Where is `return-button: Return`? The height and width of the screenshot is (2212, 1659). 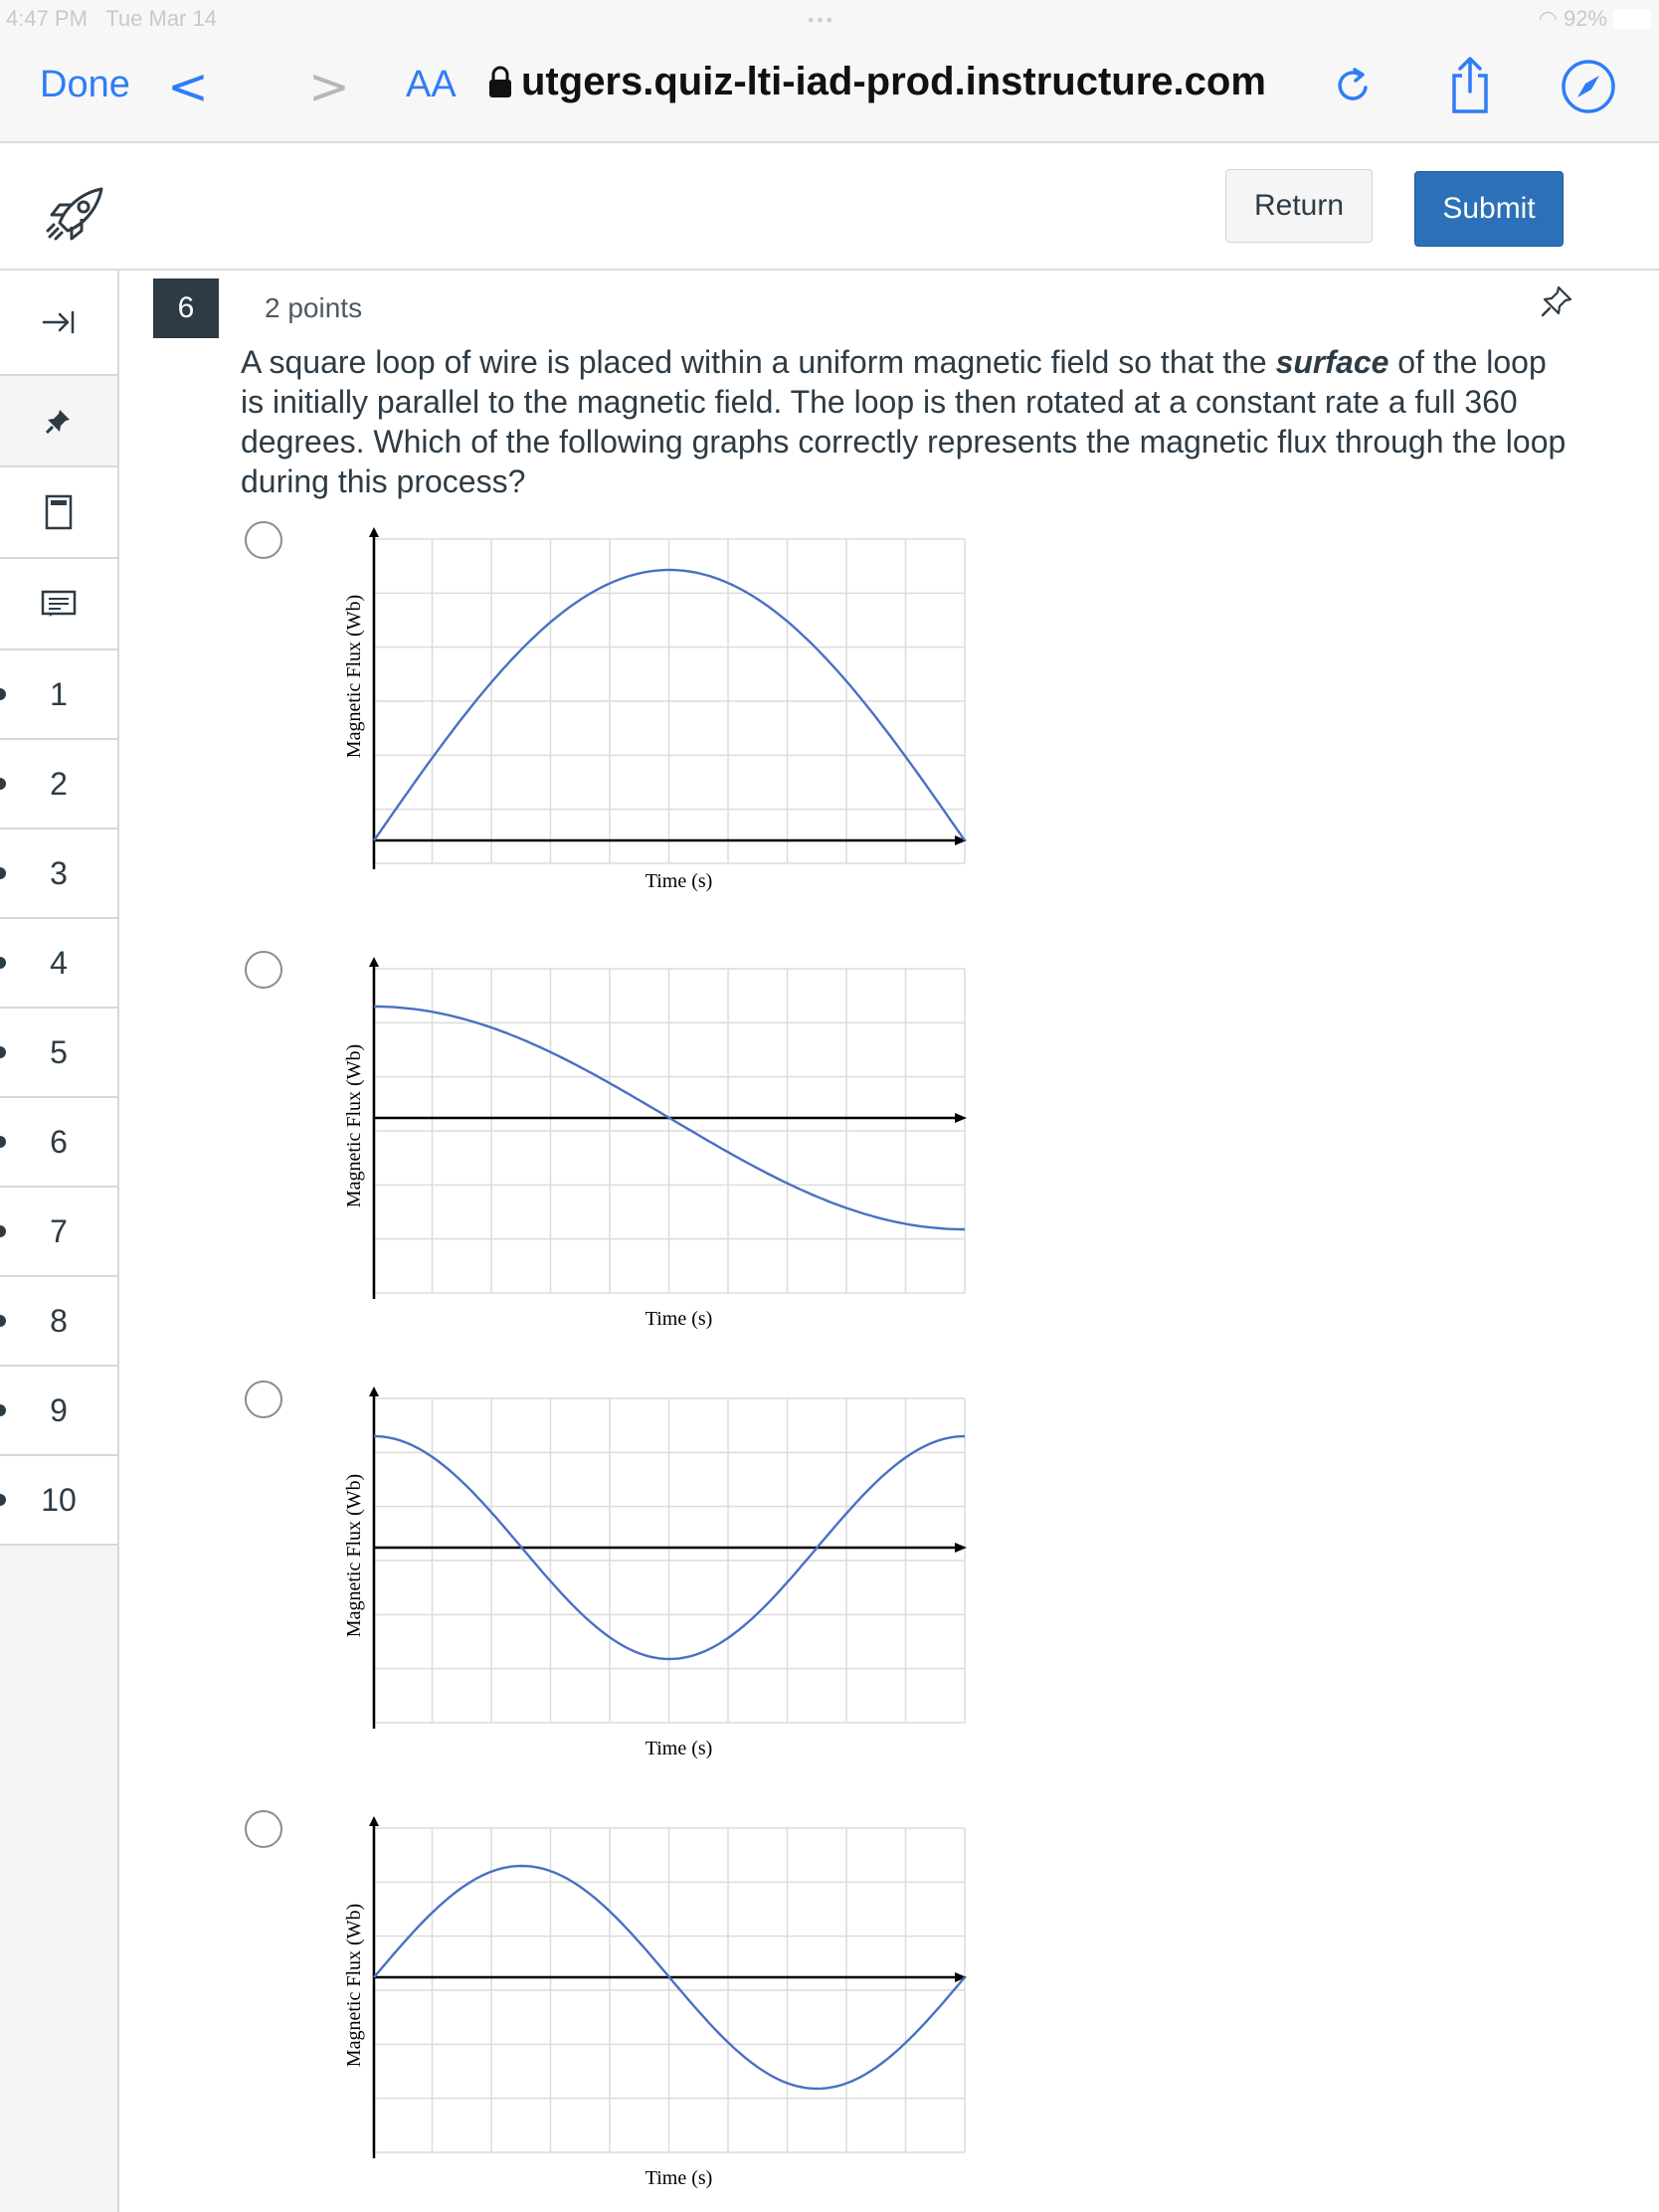 return-button: Return is located at coordinates (1299, 206).